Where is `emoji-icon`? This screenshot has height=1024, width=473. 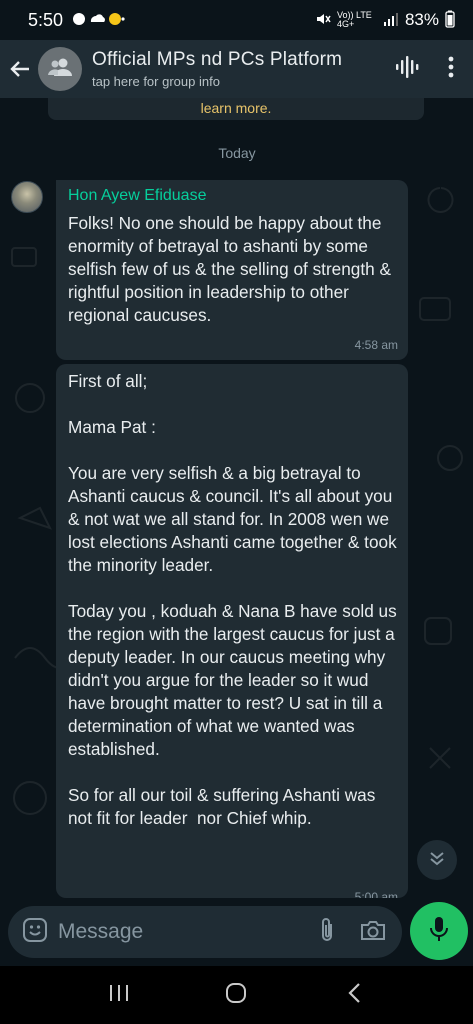 emoji-icon is located at coordinates (35, 932).